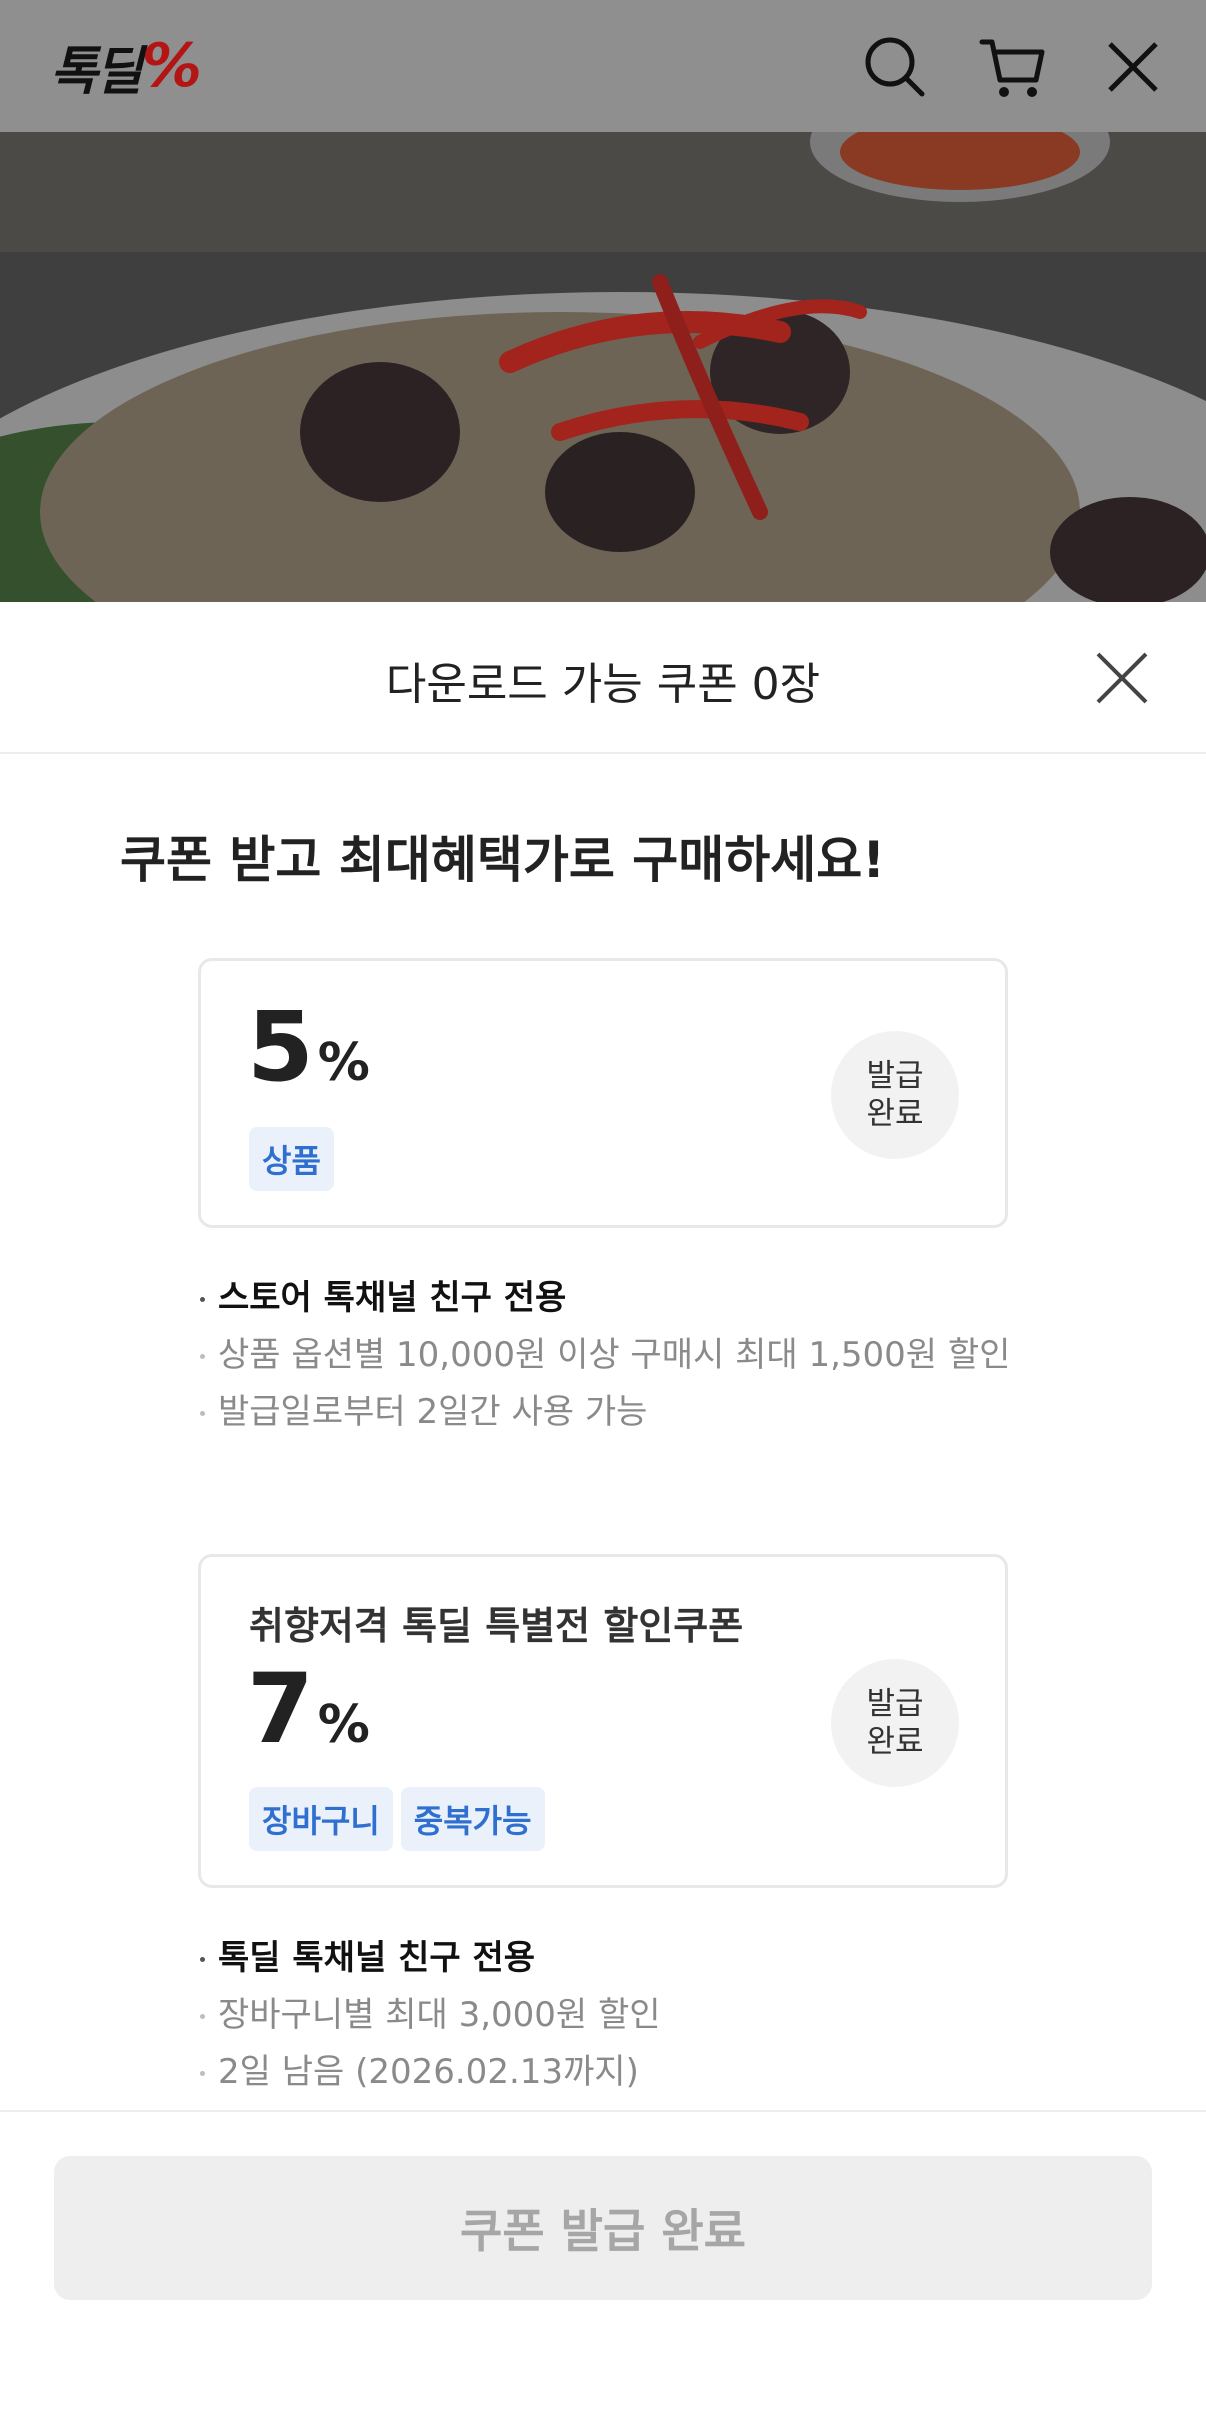 The width and height of the screenshot is (1206, 2436). I want to click on coupon-rate: 5%, so click(308, 1047).